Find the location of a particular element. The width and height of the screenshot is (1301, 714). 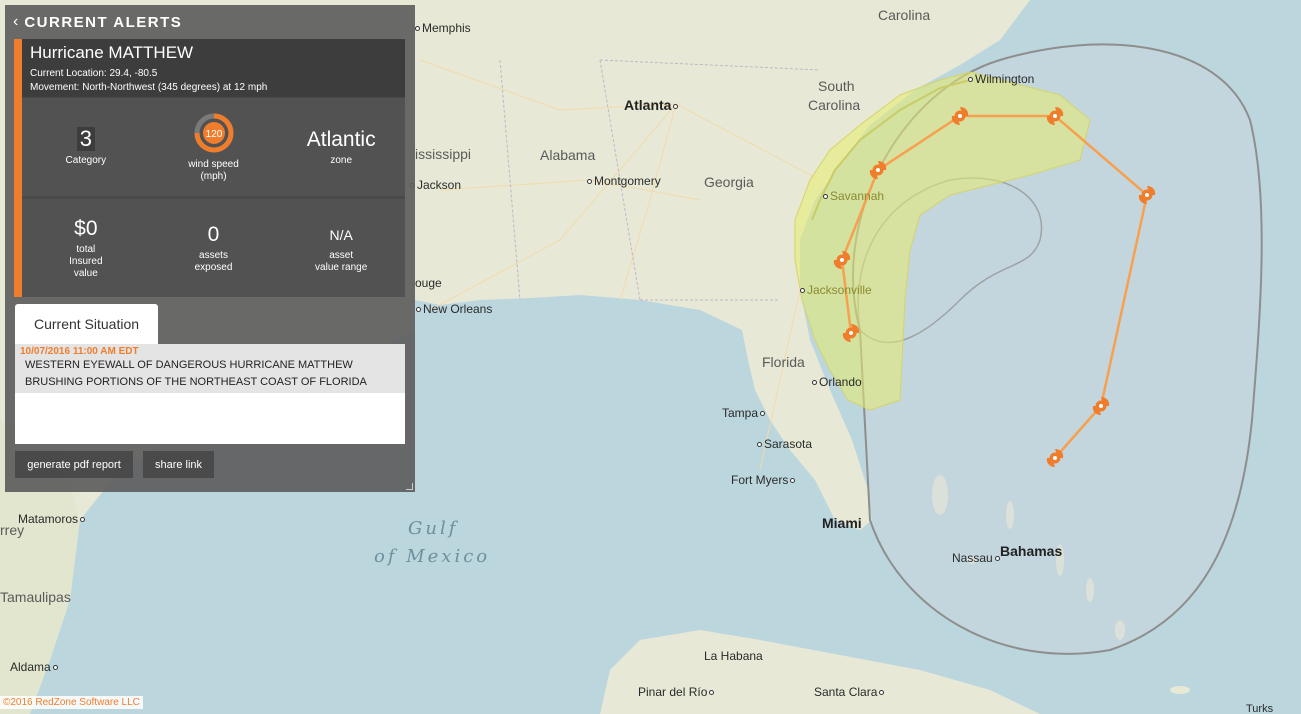

chevron-left-icon: ‹ is located at coordinates (15, 22).